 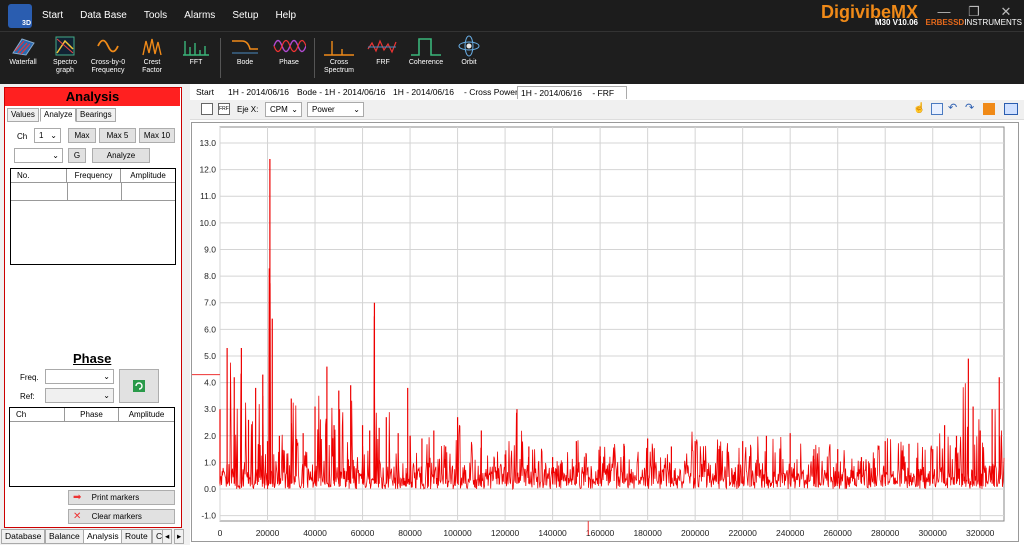 I want to click on plot-toolbar: FRF Eje X: CPM ⌄ Power ⌄ ☝ ↶ ↷, so click(x=607, y=110).